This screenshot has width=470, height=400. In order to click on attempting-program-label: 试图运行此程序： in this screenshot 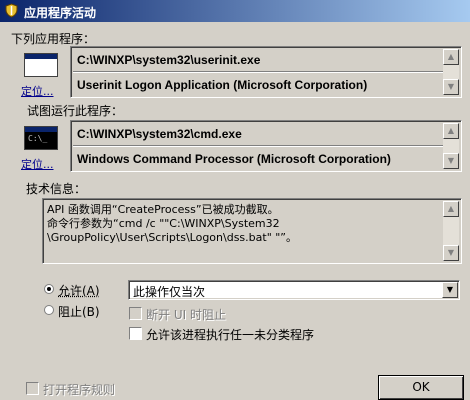, I will do `click(75, 111)`.